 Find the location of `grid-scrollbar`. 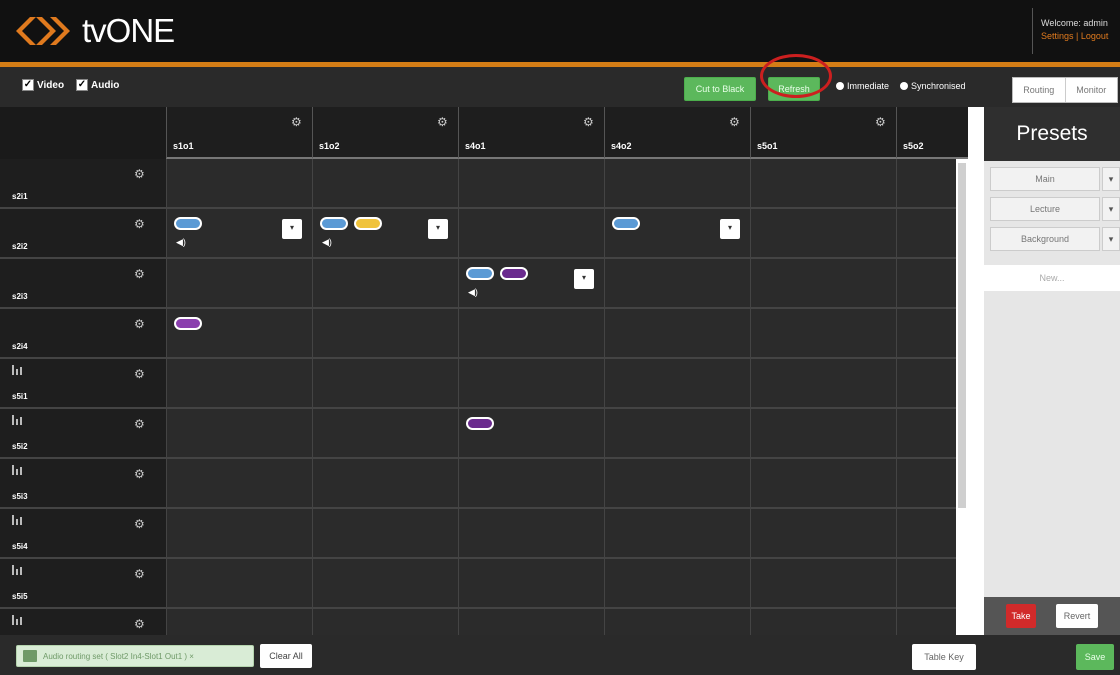

grid-scrollbar is located at coordinates (962, 397).